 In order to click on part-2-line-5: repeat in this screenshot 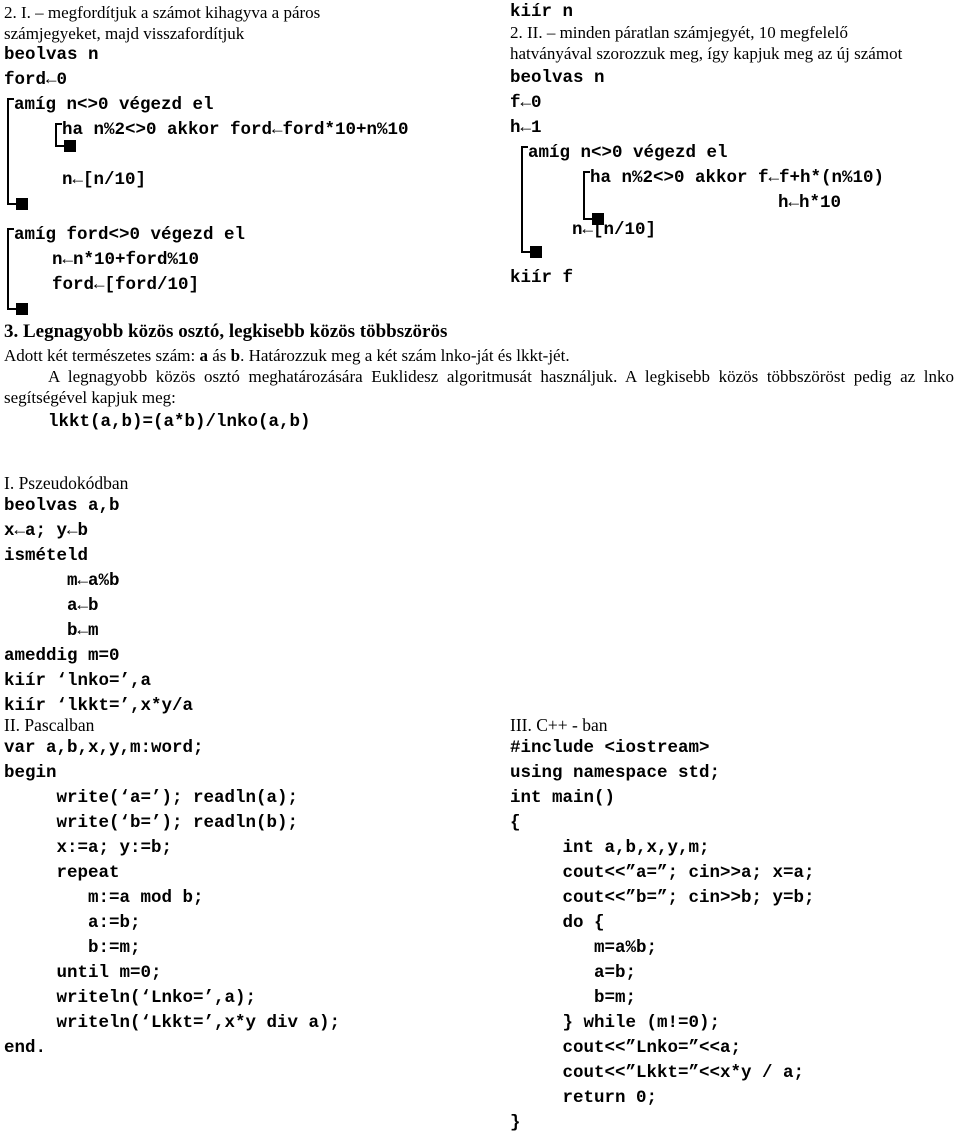, I will do `click(62, 873)`.